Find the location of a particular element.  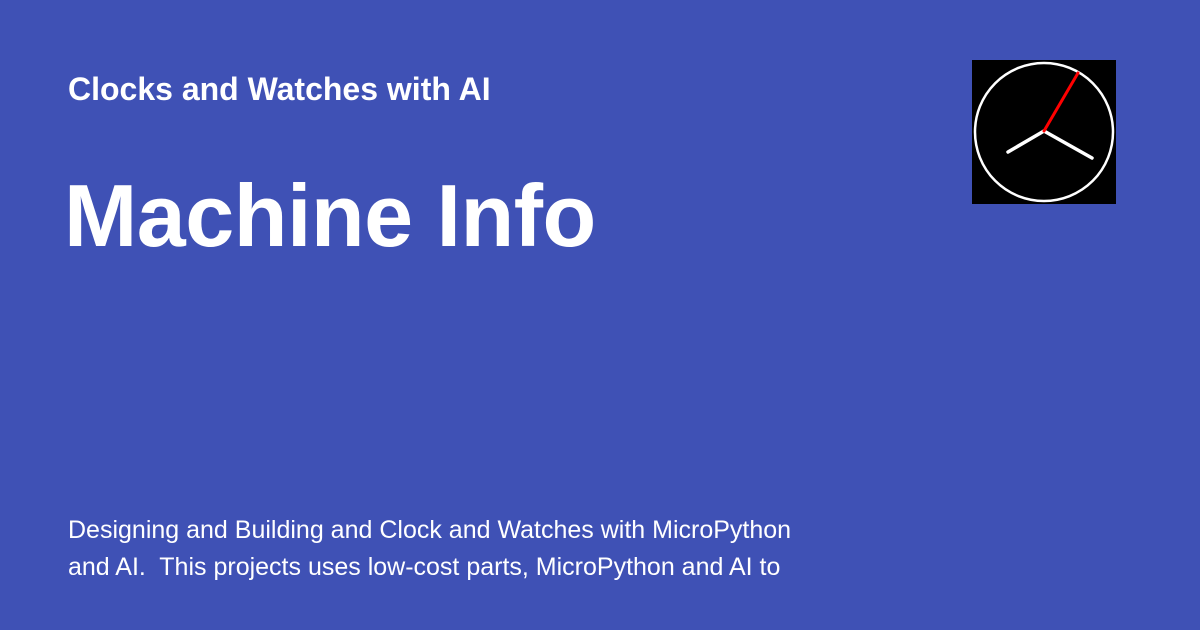

minute-hand is located at coordinates (1068, 144).